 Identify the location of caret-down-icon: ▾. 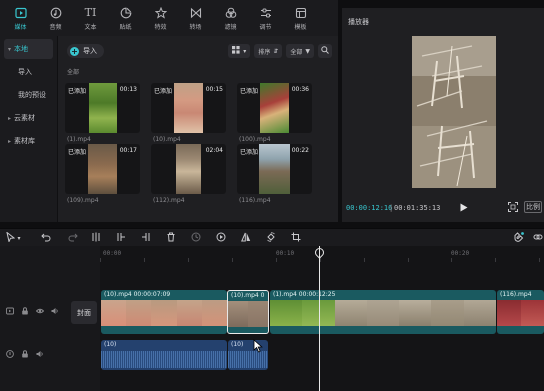
(10, 49).